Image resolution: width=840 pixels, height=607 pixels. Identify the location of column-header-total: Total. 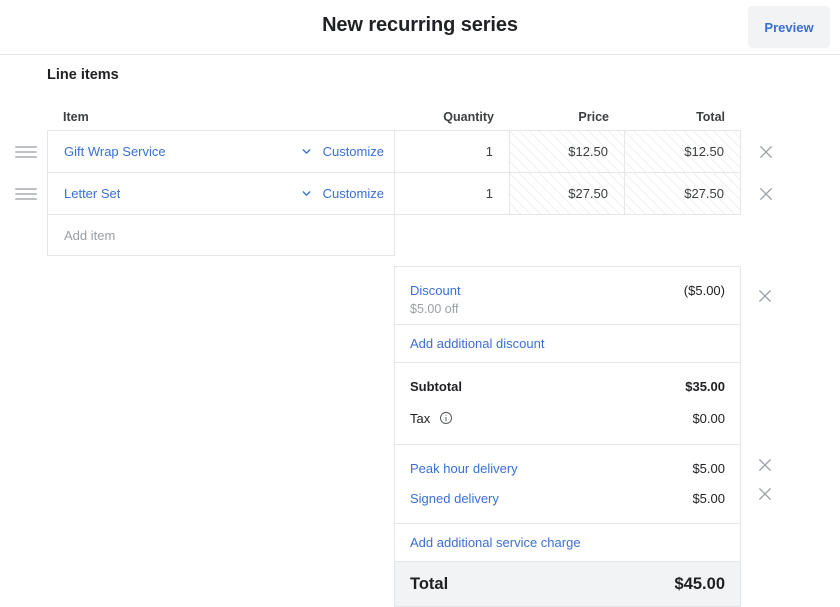
(710, 117).